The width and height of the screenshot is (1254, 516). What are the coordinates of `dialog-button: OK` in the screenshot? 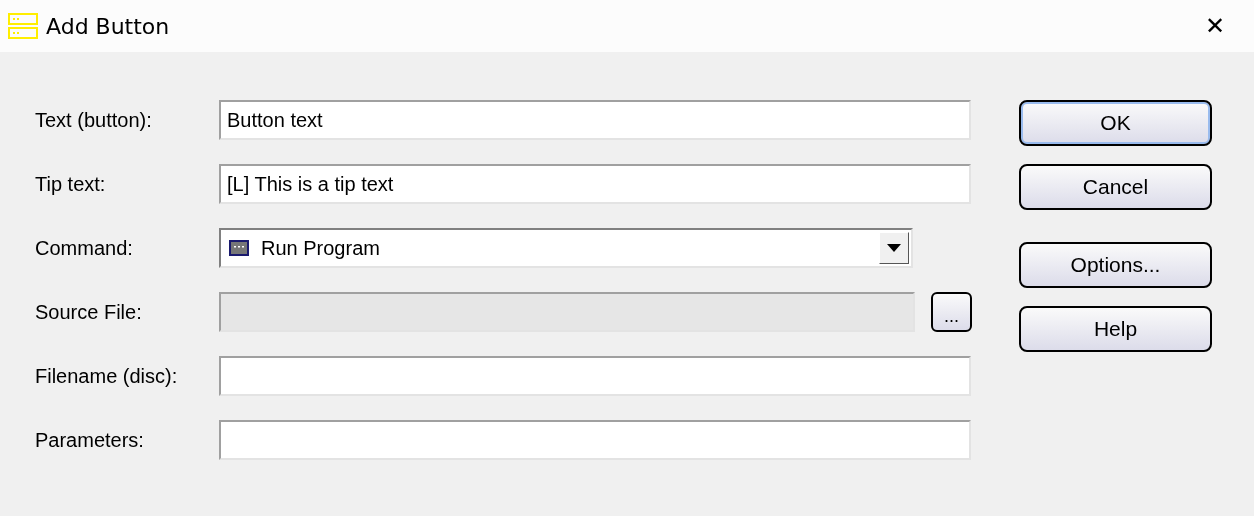 It's located at (1115, 123).